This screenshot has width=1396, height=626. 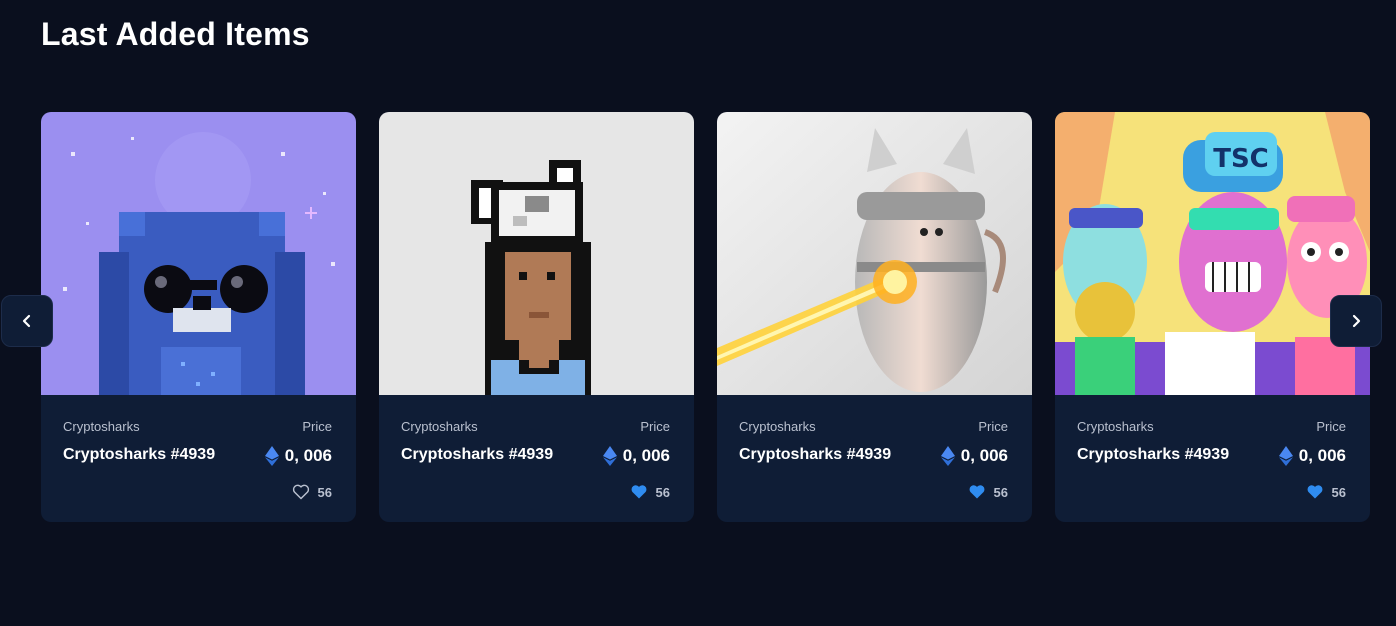 I want to click on svg-text: TSC, so click(x=1241, y=159).